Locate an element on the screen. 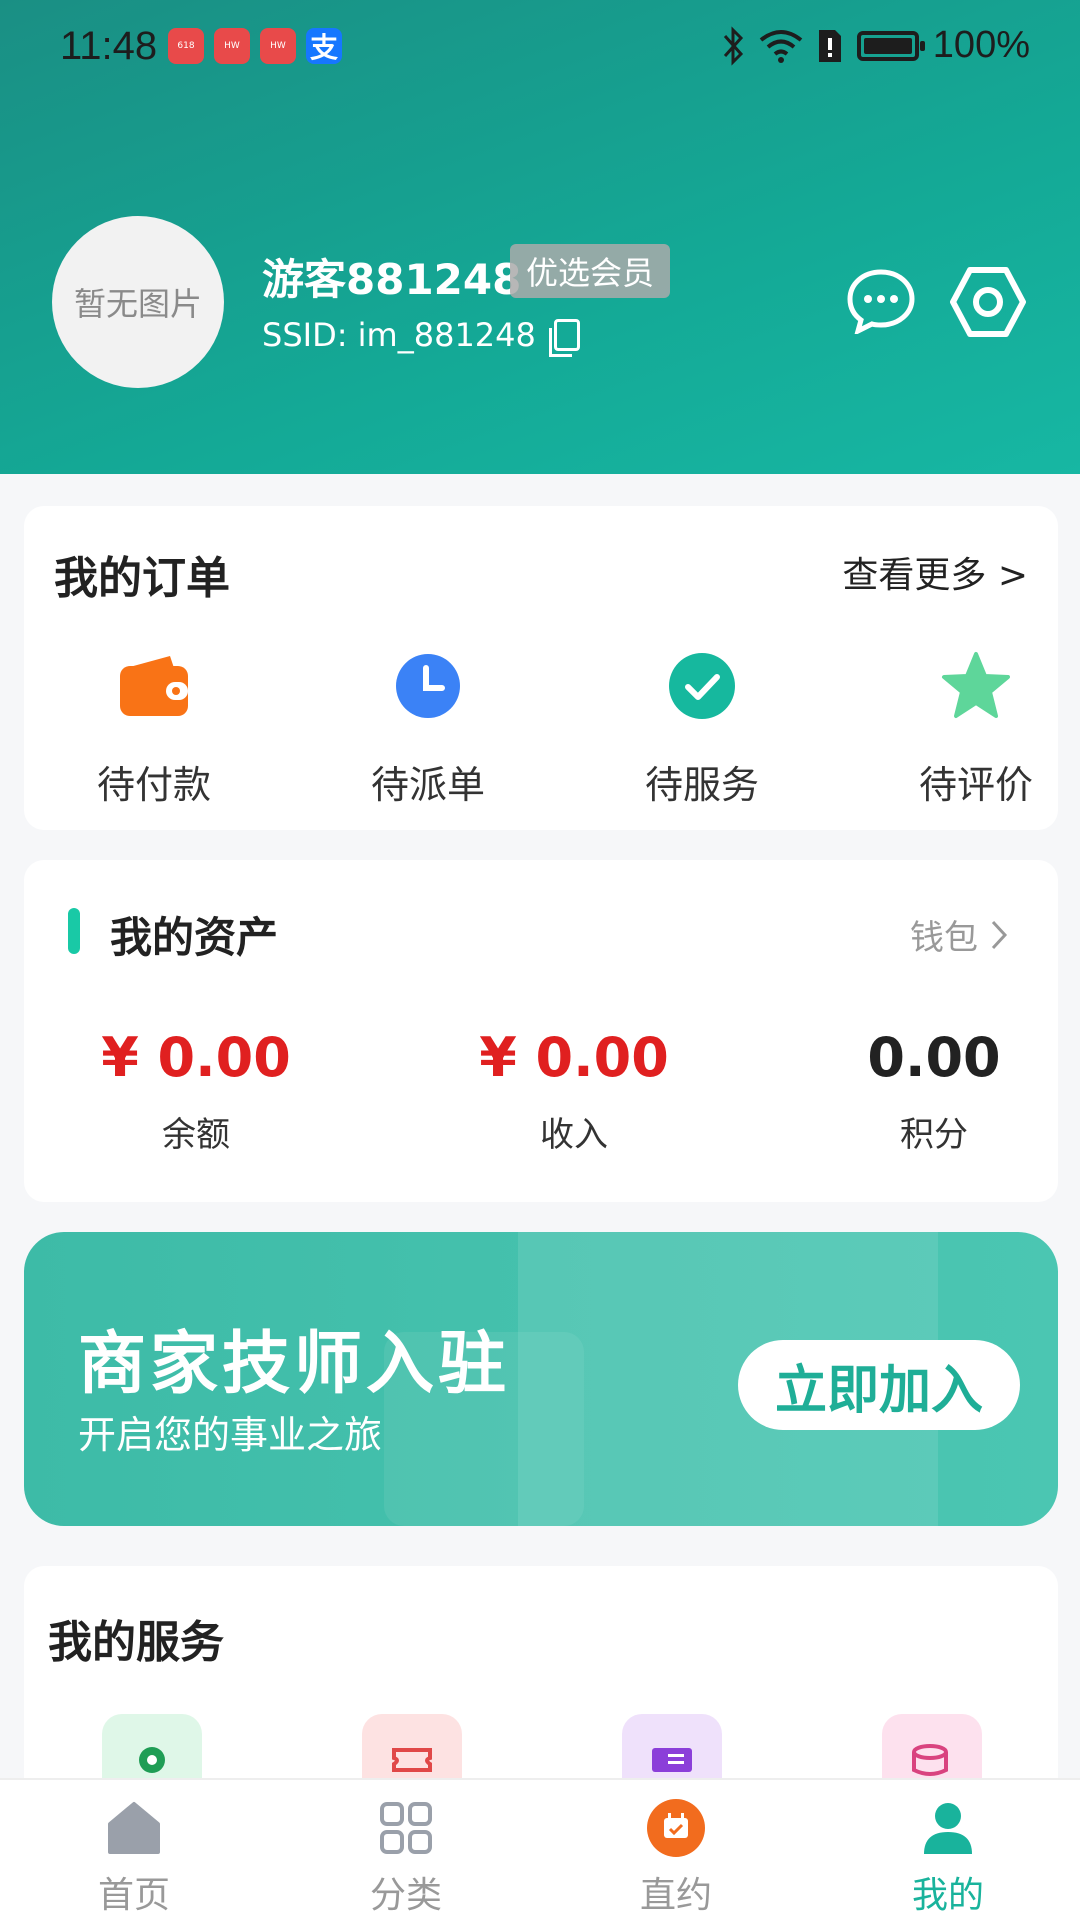  asset-income: ¥ 0.00 收入 is located at coordinates (574, 1091).